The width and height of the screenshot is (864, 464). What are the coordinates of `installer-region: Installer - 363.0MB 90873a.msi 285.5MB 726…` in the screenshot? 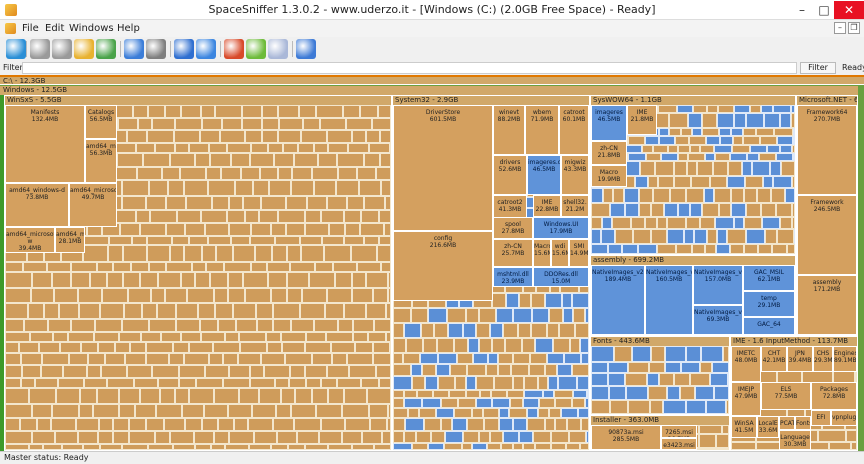 It's located at (660, 433).